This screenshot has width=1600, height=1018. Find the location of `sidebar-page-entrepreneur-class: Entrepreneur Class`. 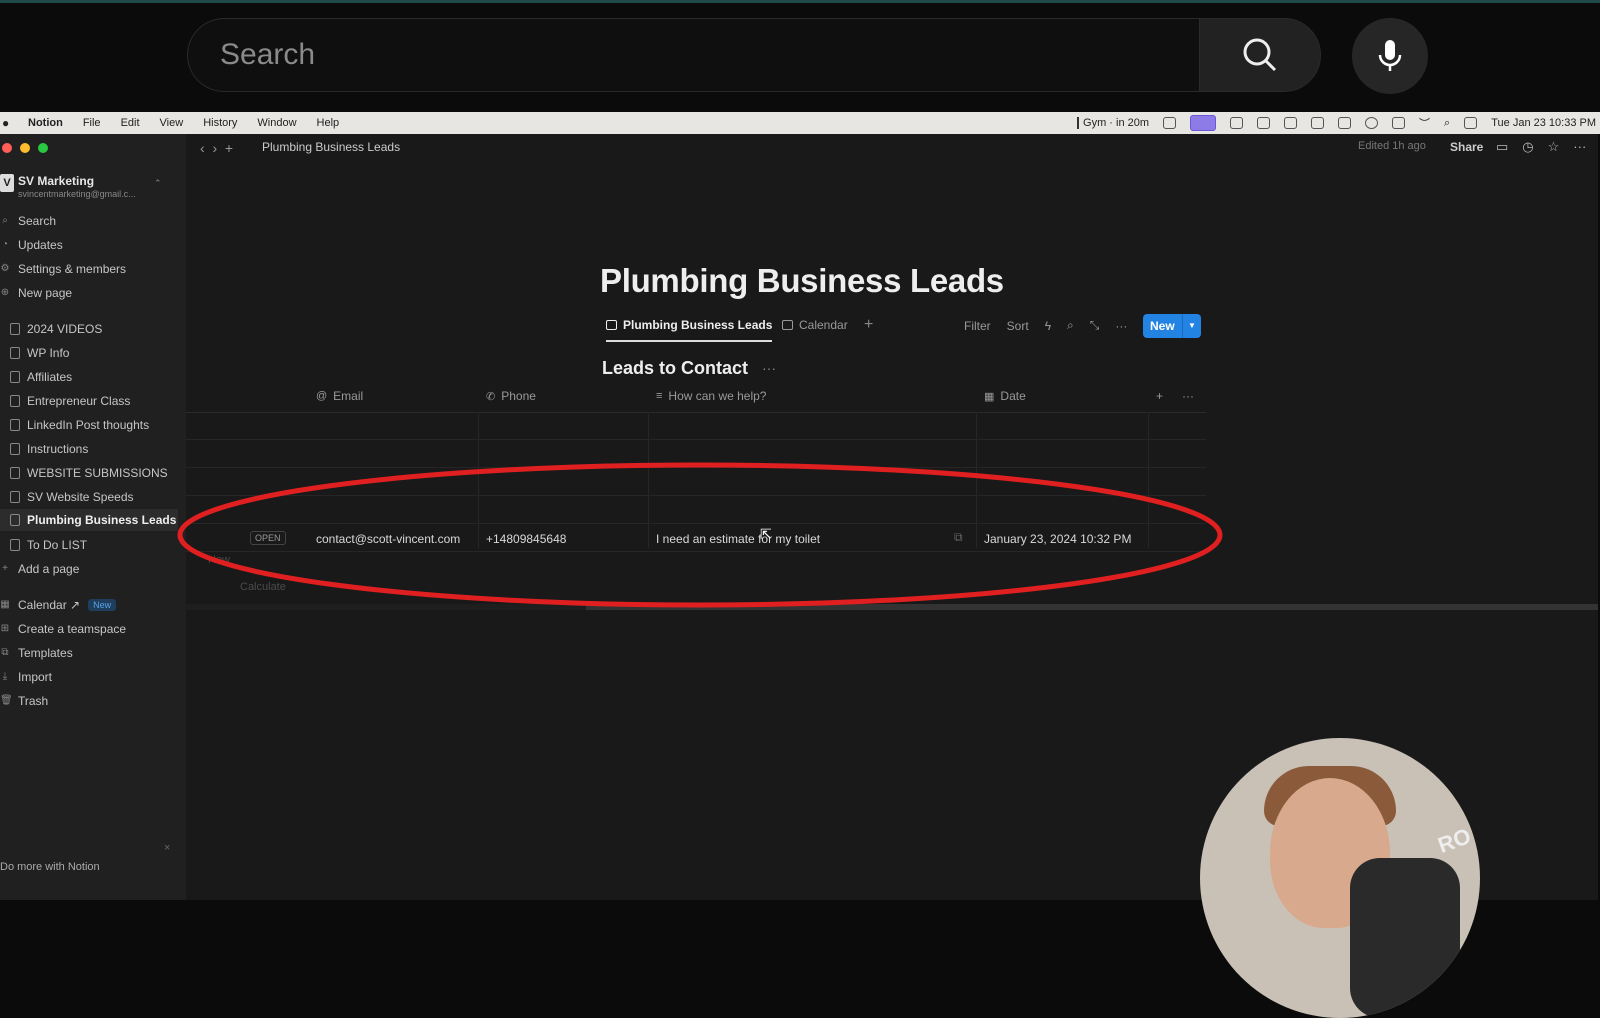

sidebar-page-entrepreneur-class: Entrepreneur Class is located at coordinates (65, 401).